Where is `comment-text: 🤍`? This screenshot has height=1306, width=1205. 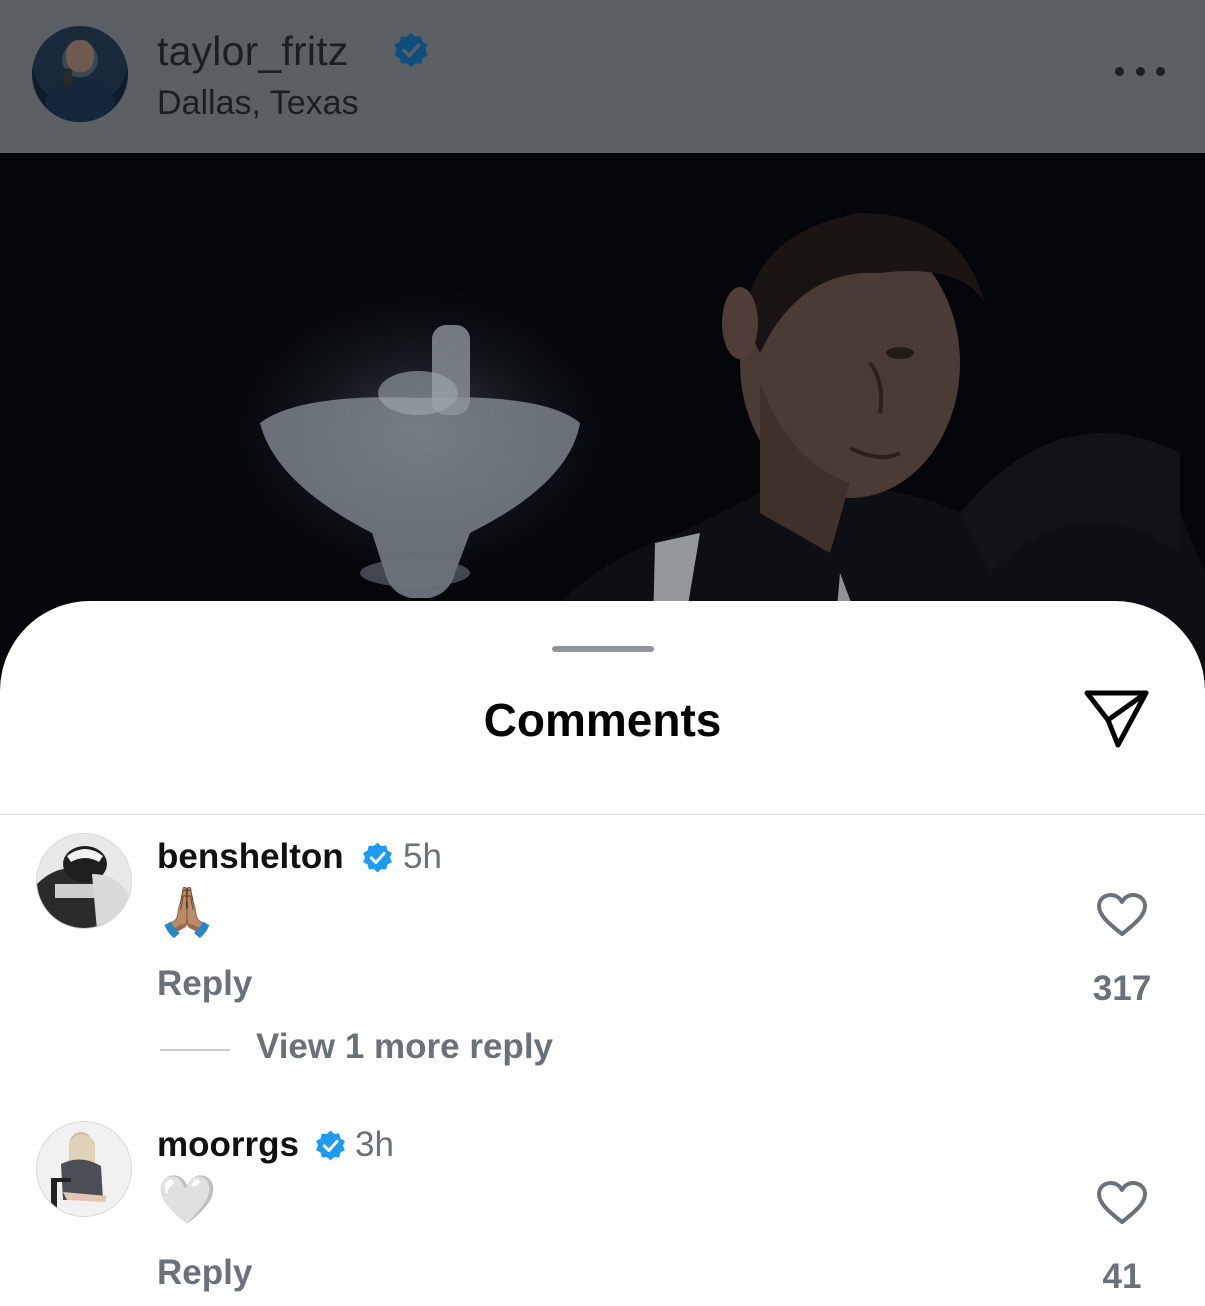 comment-text: 🤍 is located at coordinates (187, 1200).